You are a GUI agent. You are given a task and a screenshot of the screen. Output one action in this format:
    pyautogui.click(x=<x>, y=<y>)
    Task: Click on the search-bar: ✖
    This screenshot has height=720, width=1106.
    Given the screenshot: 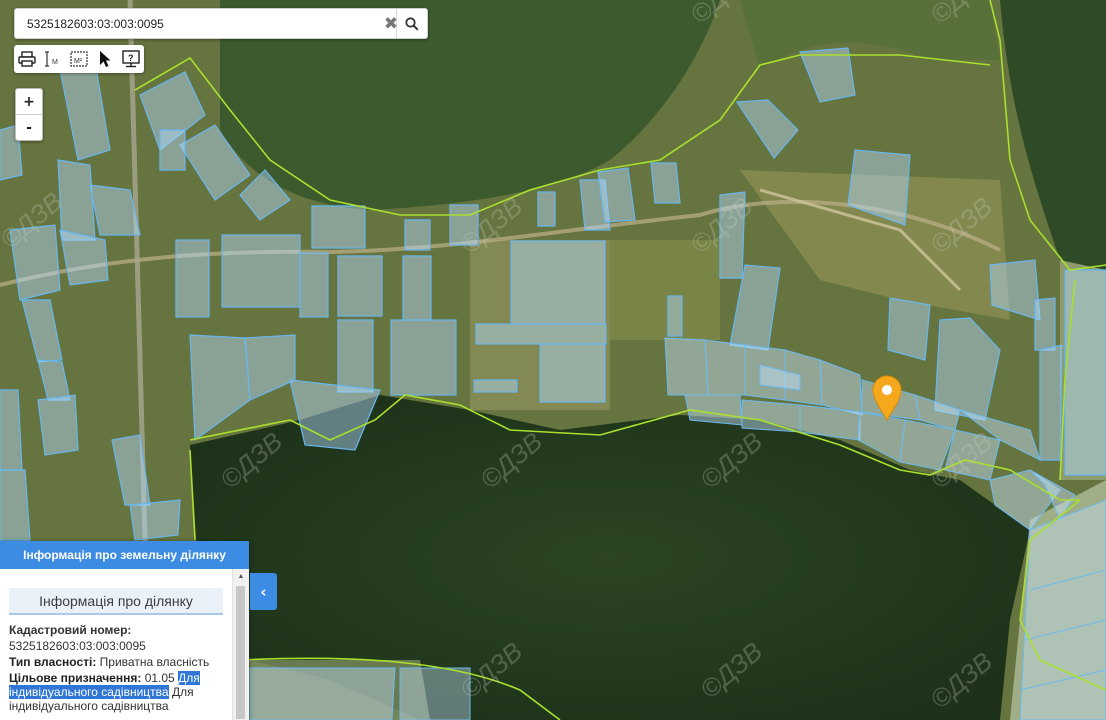 What is the action you would take?
    pyautogui.click(x=221, y=23)
    